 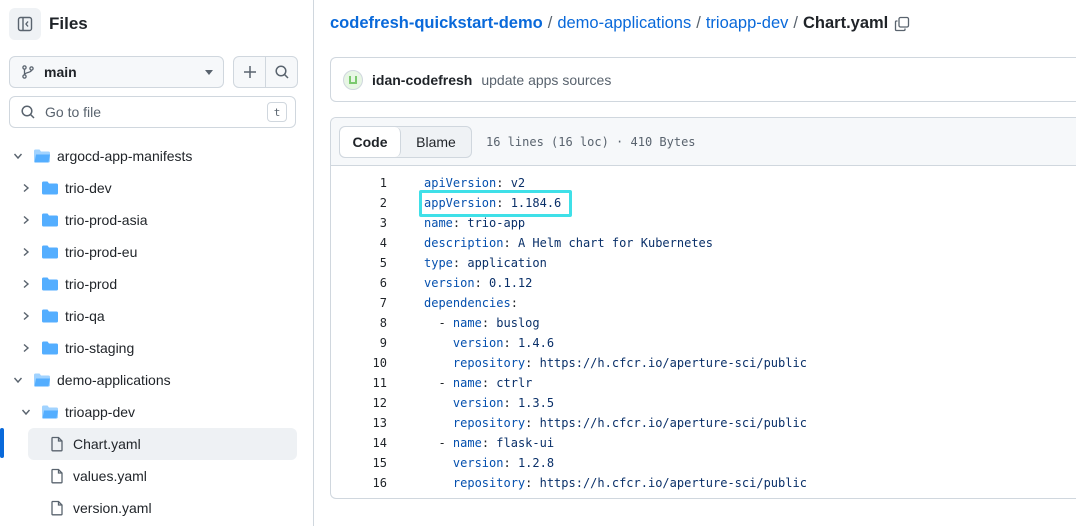 What do you see at coordinates (156, 476) in the screenshot?
I see `tree-file-item: values.yaml` at bounding box center [156, 476].